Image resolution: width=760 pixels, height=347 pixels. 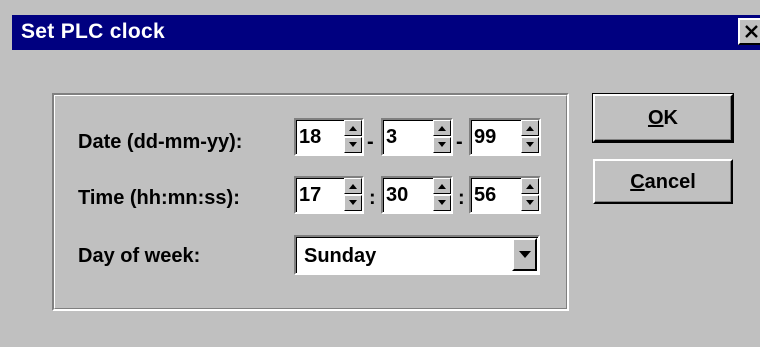 I want to click on date-day-spinner: 18, so click(x=329, y=137).